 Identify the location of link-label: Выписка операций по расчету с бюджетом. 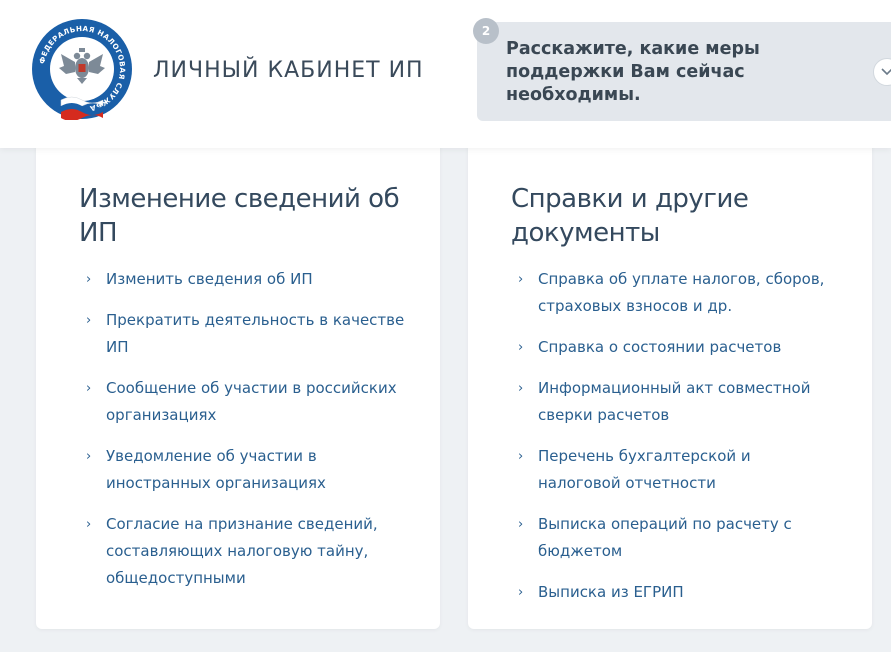
(665, 537).